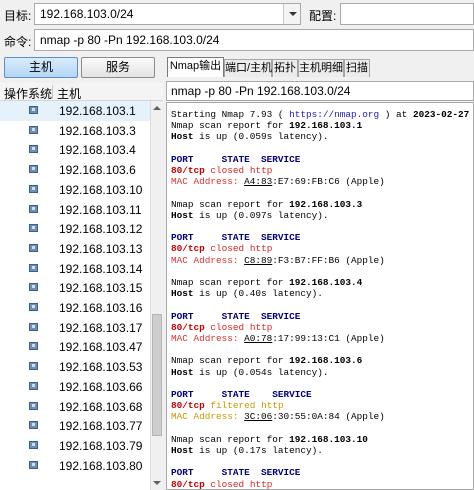 The height and width of the screenshot is (490, 474). I want to click on scroll-down-icon, so click(157, 483).